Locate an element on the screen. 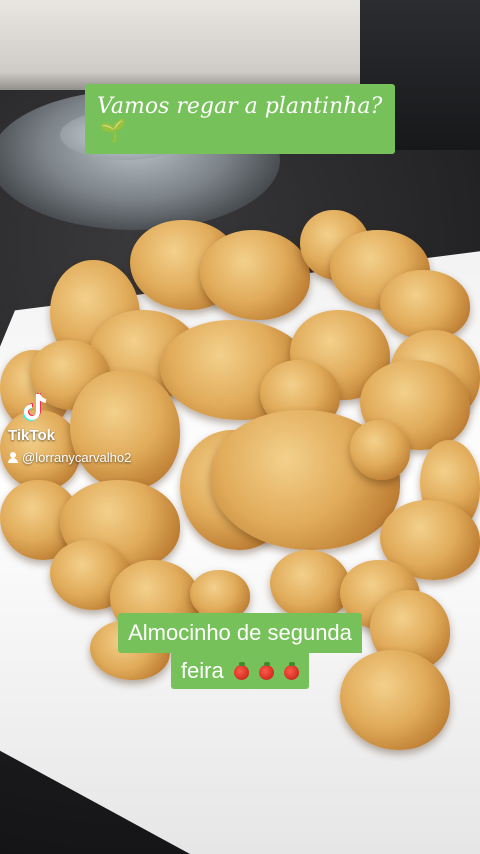 The width and height of the screenshot is (480, 854). tiktok-username-row: @lorranycarvalho2 is located at coordinates (69, 457).